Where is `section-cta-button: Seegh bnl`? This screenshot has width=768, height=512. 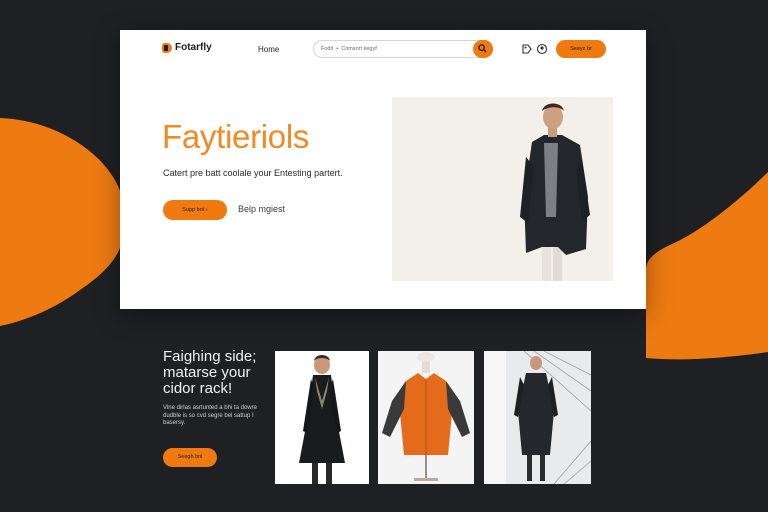 section-cta-button: Seegh bnl is located at coordinates (190, 457).